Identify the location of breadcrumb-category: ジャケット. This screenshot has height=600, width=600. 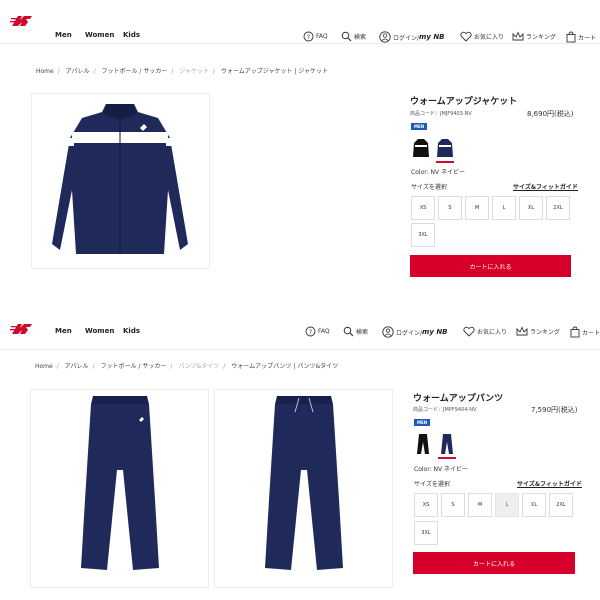
(194, 71).